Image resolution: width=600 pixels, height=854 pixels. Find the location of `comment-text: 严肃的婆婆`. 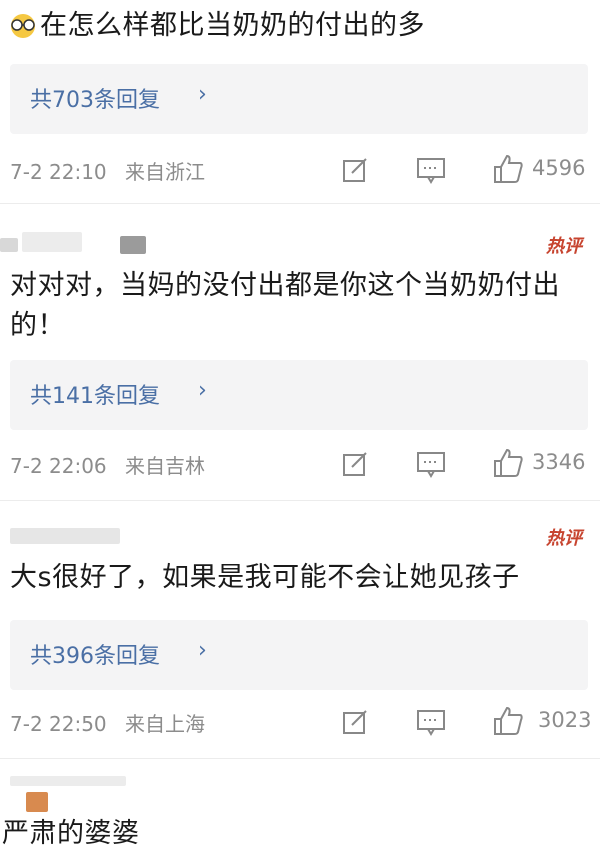

comment-text: 严肃的婆婆 is located at coordinates (71, 833).